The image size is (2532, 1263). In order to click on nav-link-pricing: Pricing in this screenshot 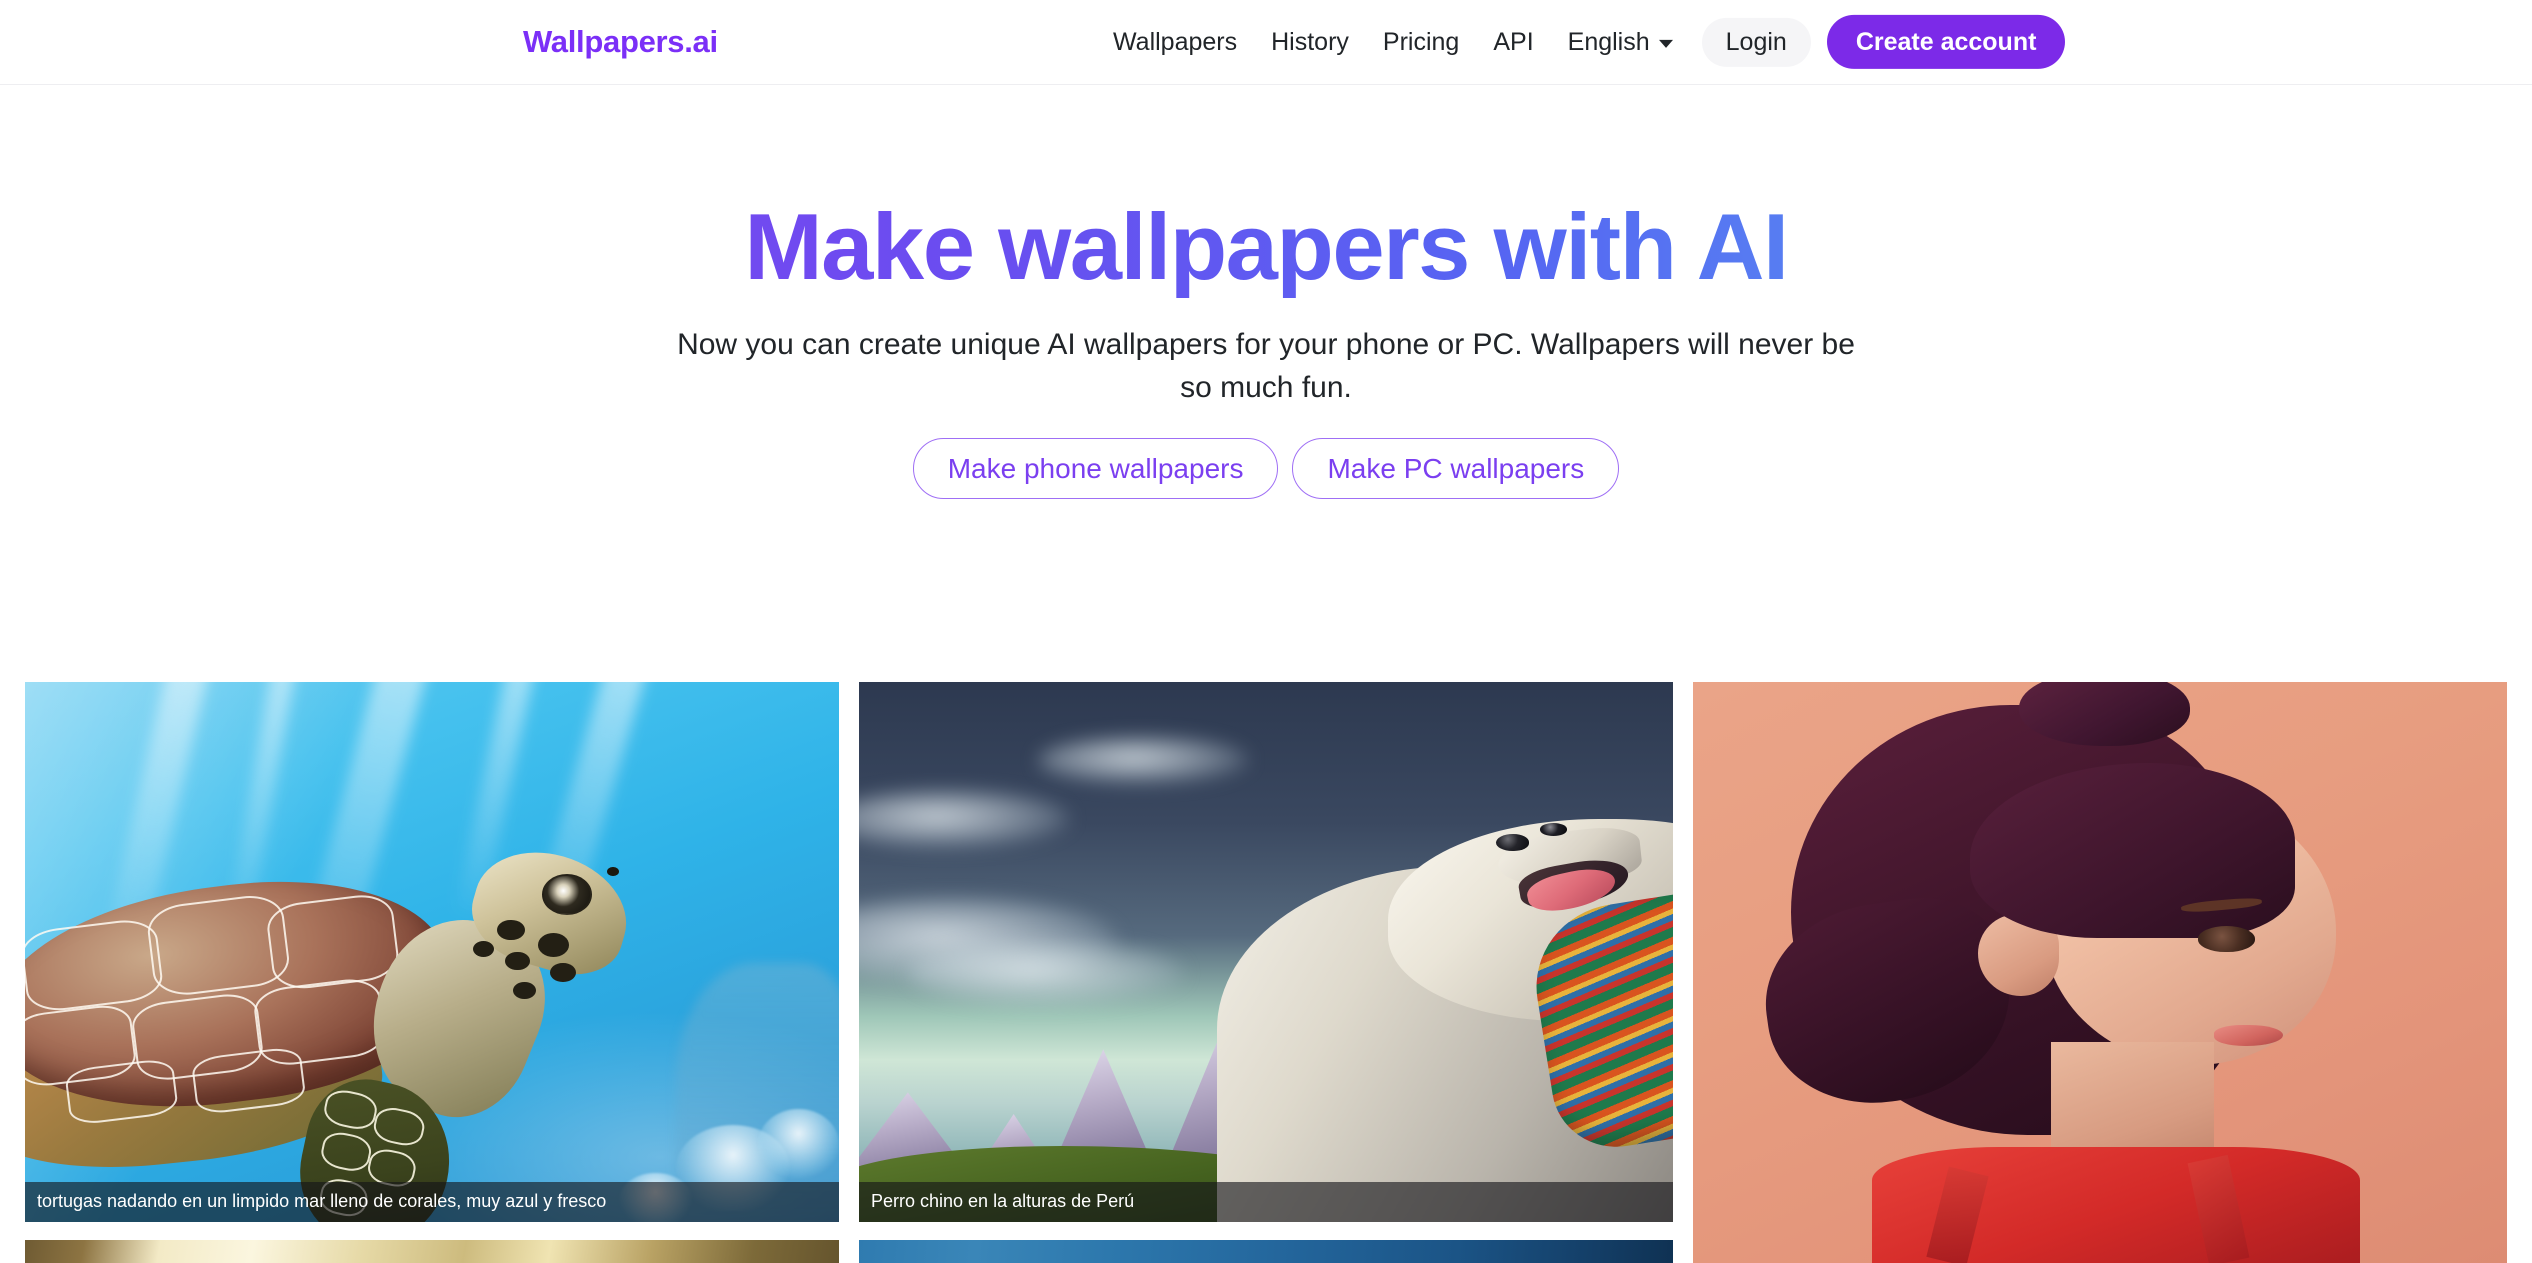, I will do `click(1421, 42)`.